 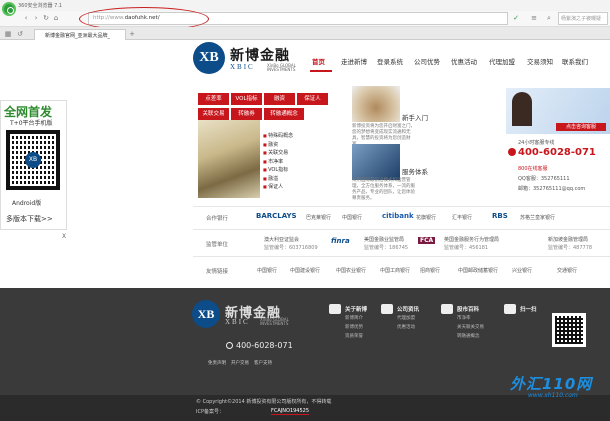 What do you see at coordinates (356, 309) in the screenshot?
I see `footer-col-head-0: 关于新博` at bounding box center [356, 309].